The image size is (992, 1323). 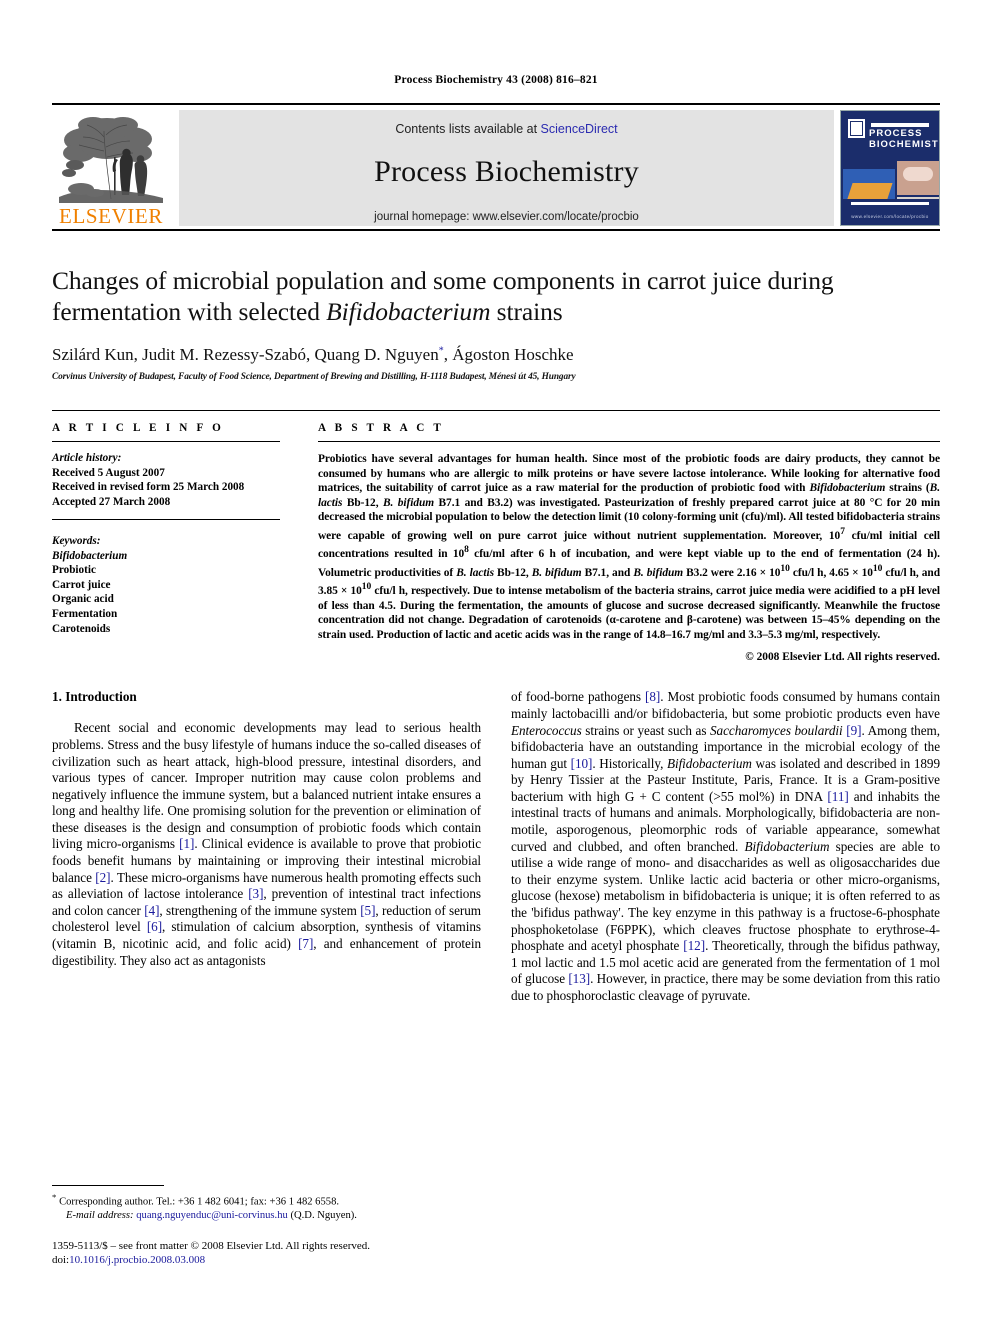 I want to click on footnote-rule, so click(x=108, y=1185).